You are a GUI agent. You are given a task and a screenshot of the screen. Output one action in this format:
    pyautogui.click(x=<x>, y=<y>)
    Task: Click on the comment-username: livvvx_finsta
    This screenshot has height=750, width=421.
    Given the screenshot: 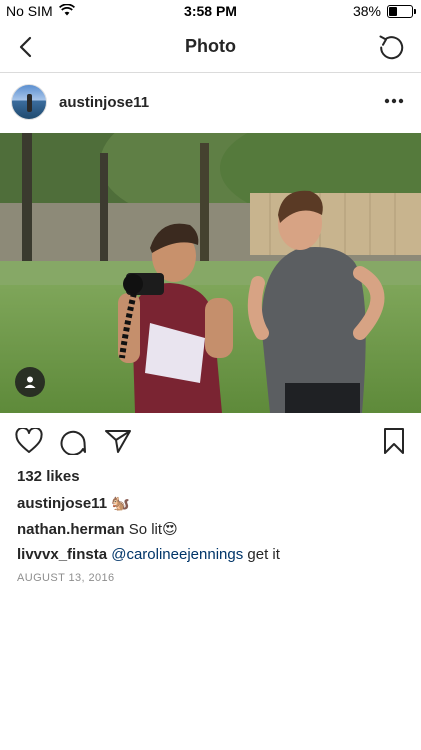 What is the action you would take?
    pyautogui.click(x=62, y=554)
    